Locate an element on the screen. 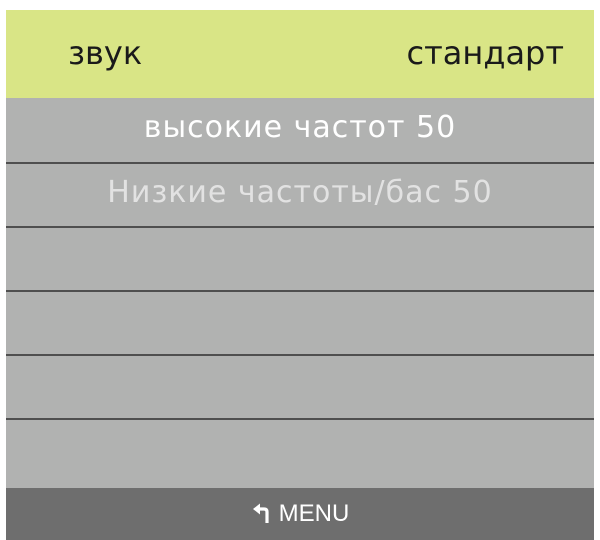 This screenshot has width=600, height=540. header-sound-mode-value: стандарт is located at coordinates (485, 53).